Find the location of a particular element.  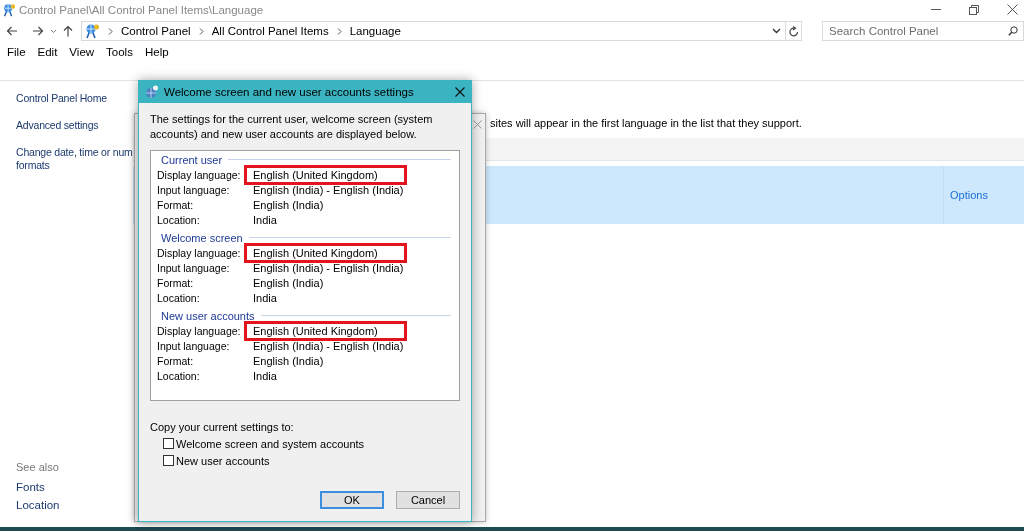

breadcrumb: All Control Panel Items is located at coordinates (270, 31).